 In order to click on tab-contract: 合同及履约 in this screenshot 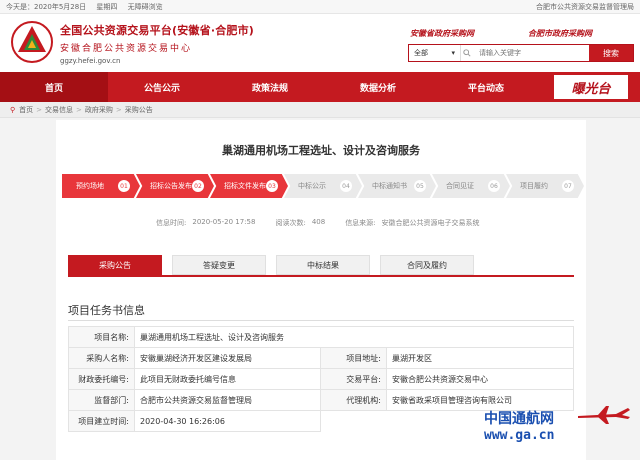, I will do `click(427, 265)`.